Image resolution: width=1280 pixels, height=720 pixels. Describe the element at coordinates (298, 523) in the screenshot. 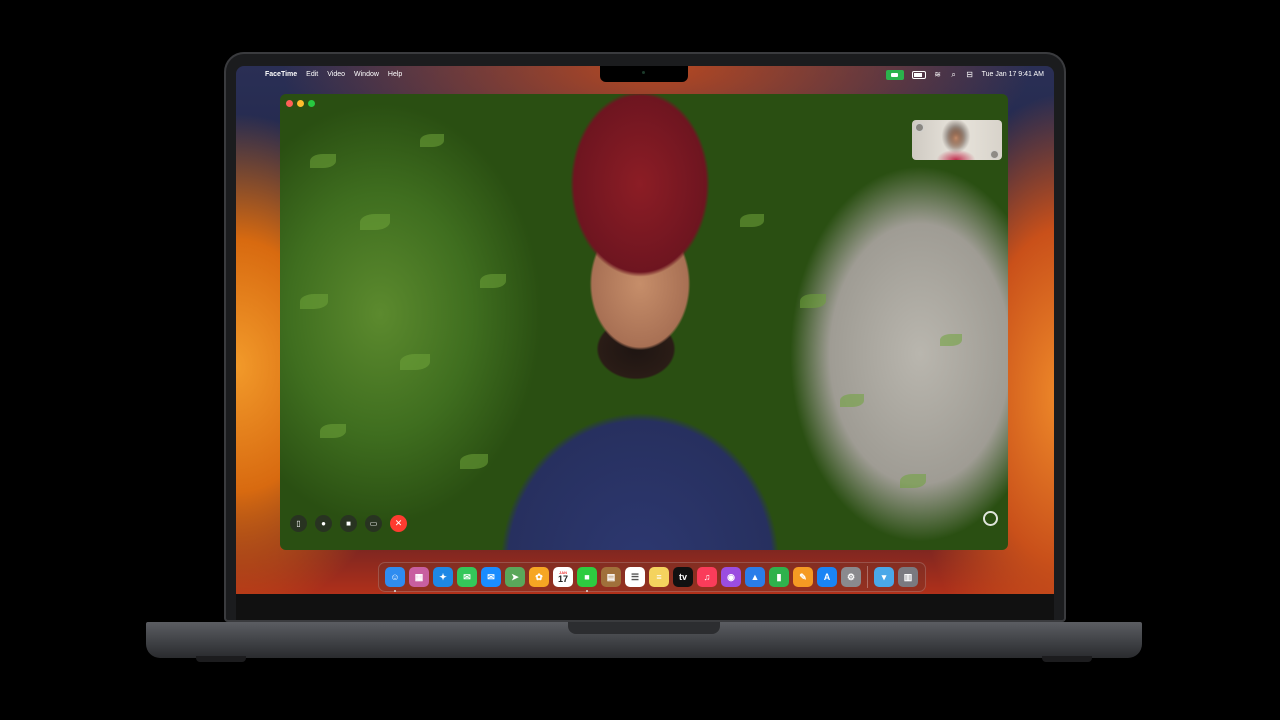

I see `sidebar-icon: ▯` at that location.